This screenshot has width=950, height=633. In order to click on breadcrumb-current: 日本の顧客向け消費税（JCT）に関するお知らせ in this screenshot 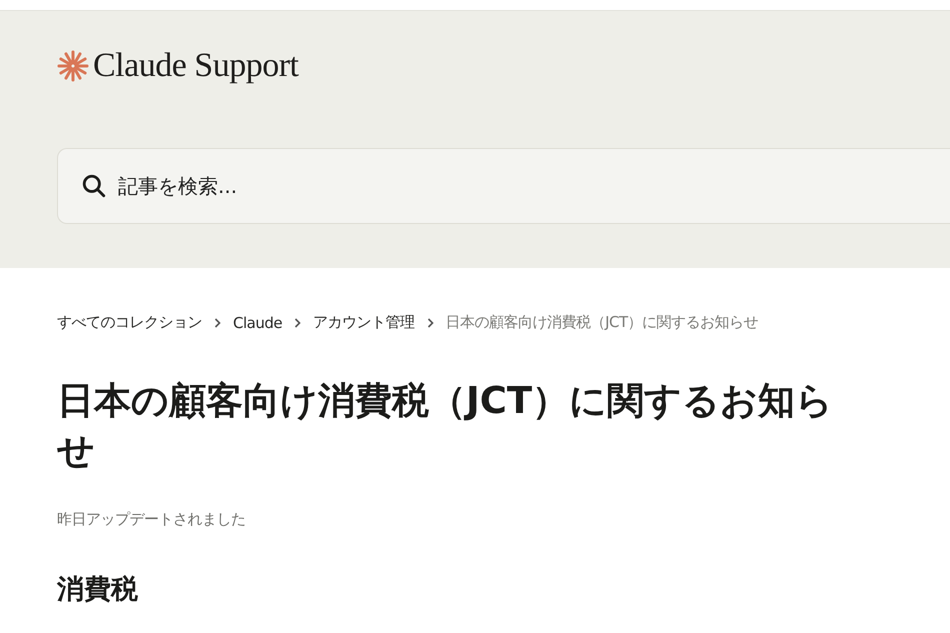, I will do `click(602, 322)`.